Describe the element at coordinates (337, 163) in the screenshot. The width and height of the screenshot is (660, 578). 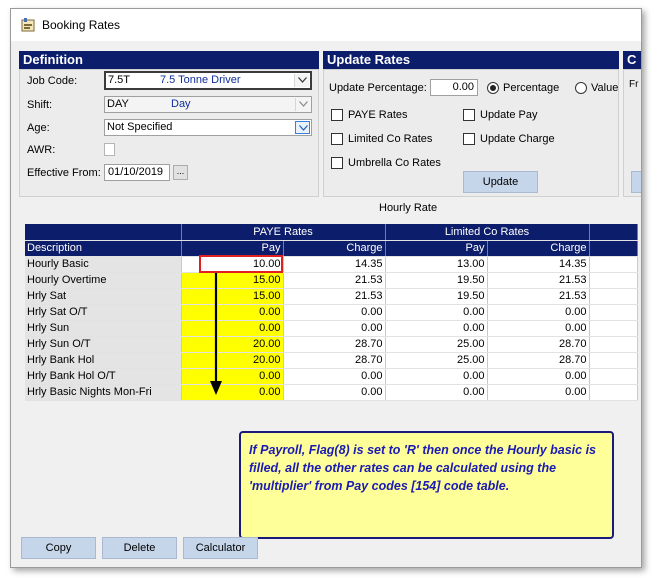
I see `umbrella-co-rates-checkbox` at that location.